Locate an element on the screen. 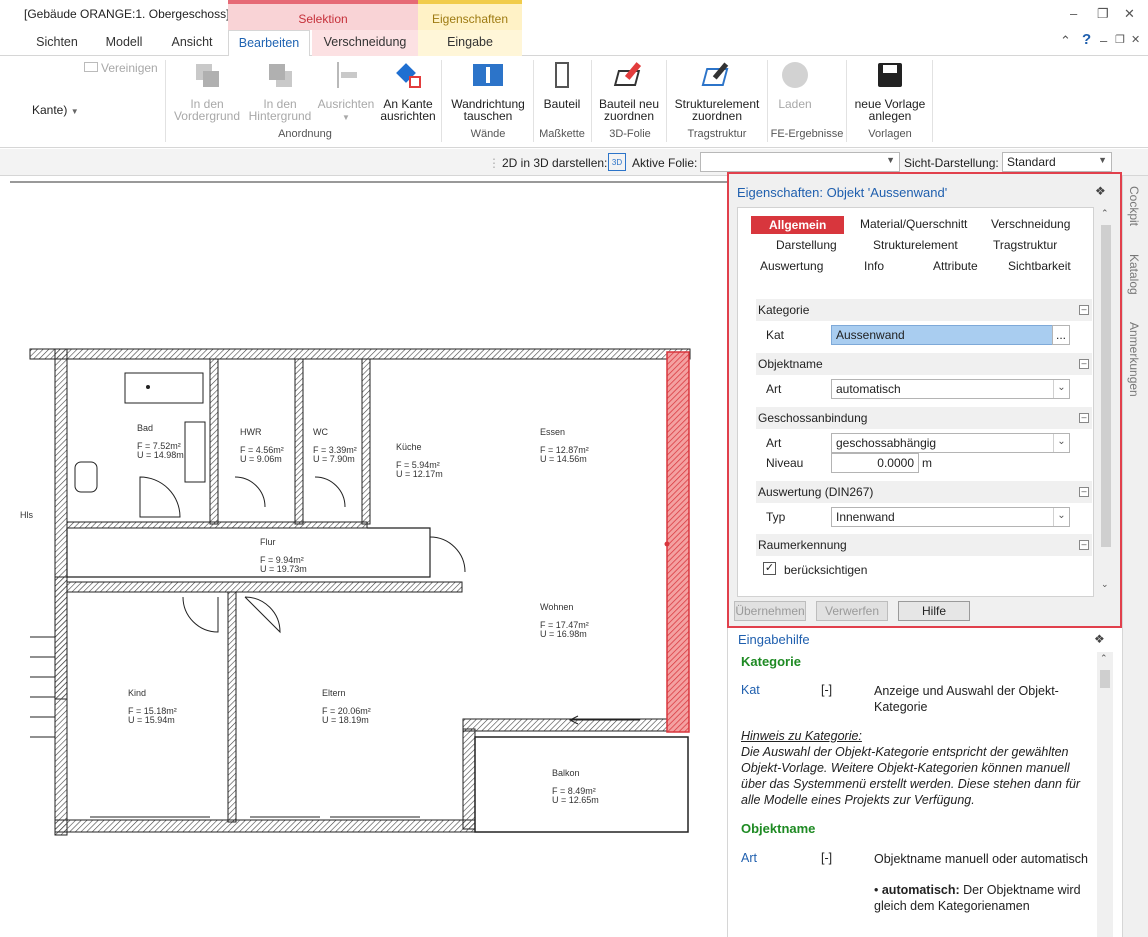 This screenshot has width=1148, height=937. hilfe-button: Hilfe is located at coordinates (934, 611).